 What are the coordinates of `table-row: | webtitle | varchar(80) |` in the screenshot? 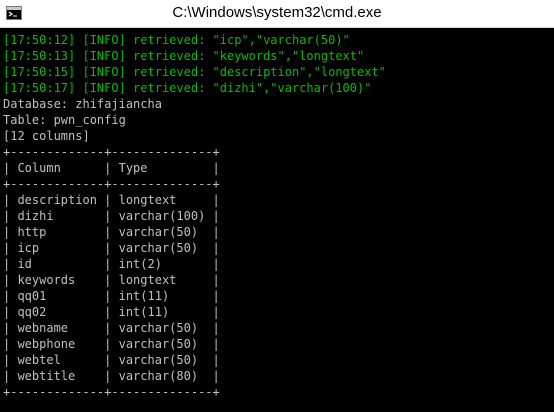 It's located at (111, 376).